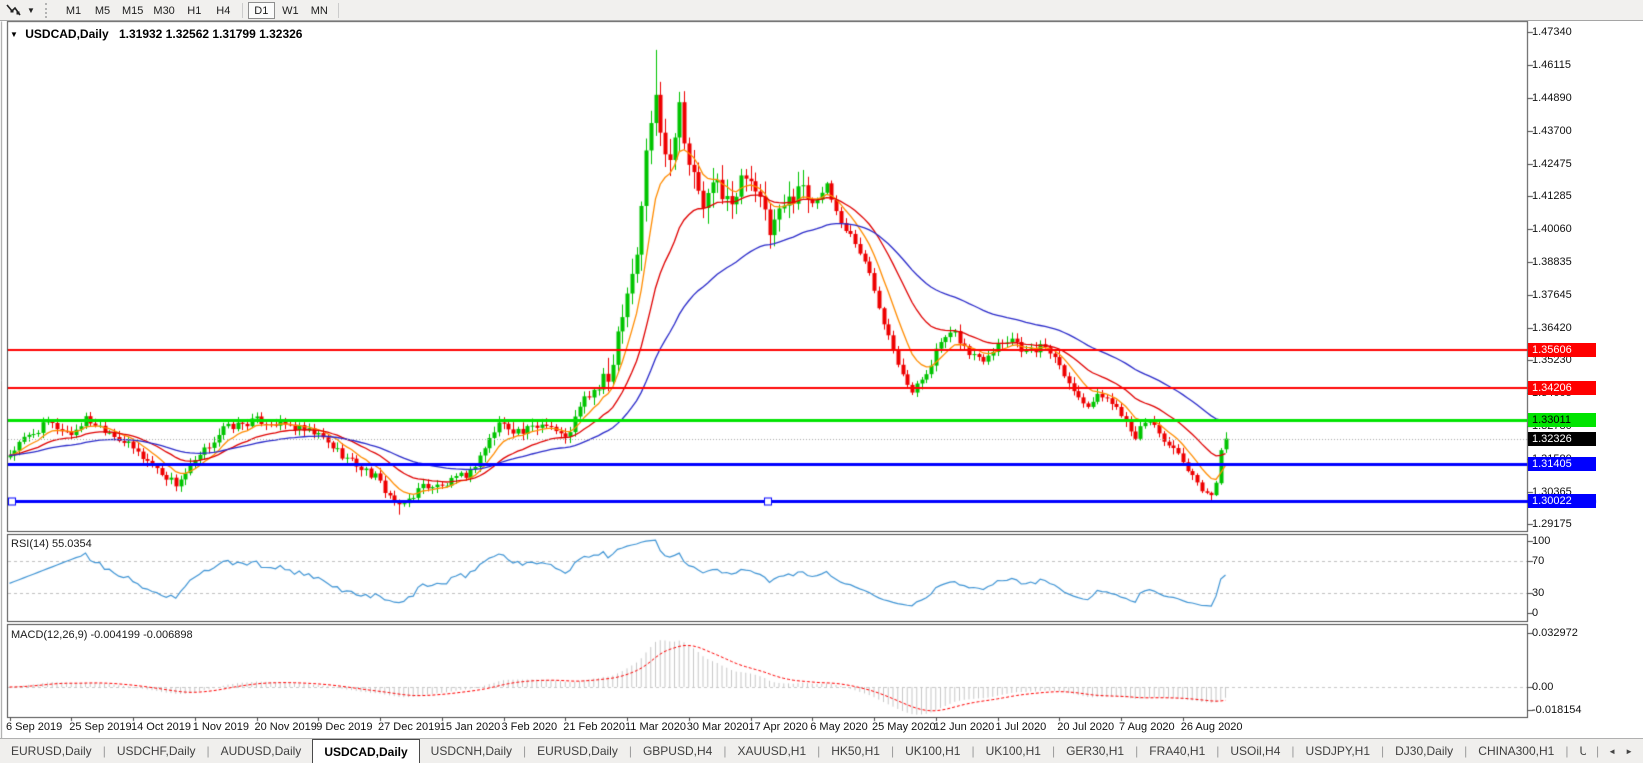 This screenshot has width=1643, height=763. I want to click on tab-fra40-h1: FRA40,H1, so click(1177, 751).